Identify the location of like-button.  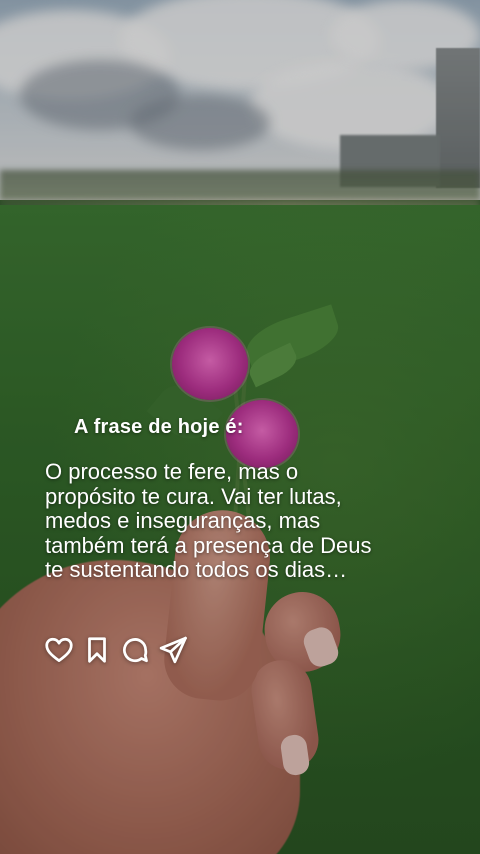
(59, 650).